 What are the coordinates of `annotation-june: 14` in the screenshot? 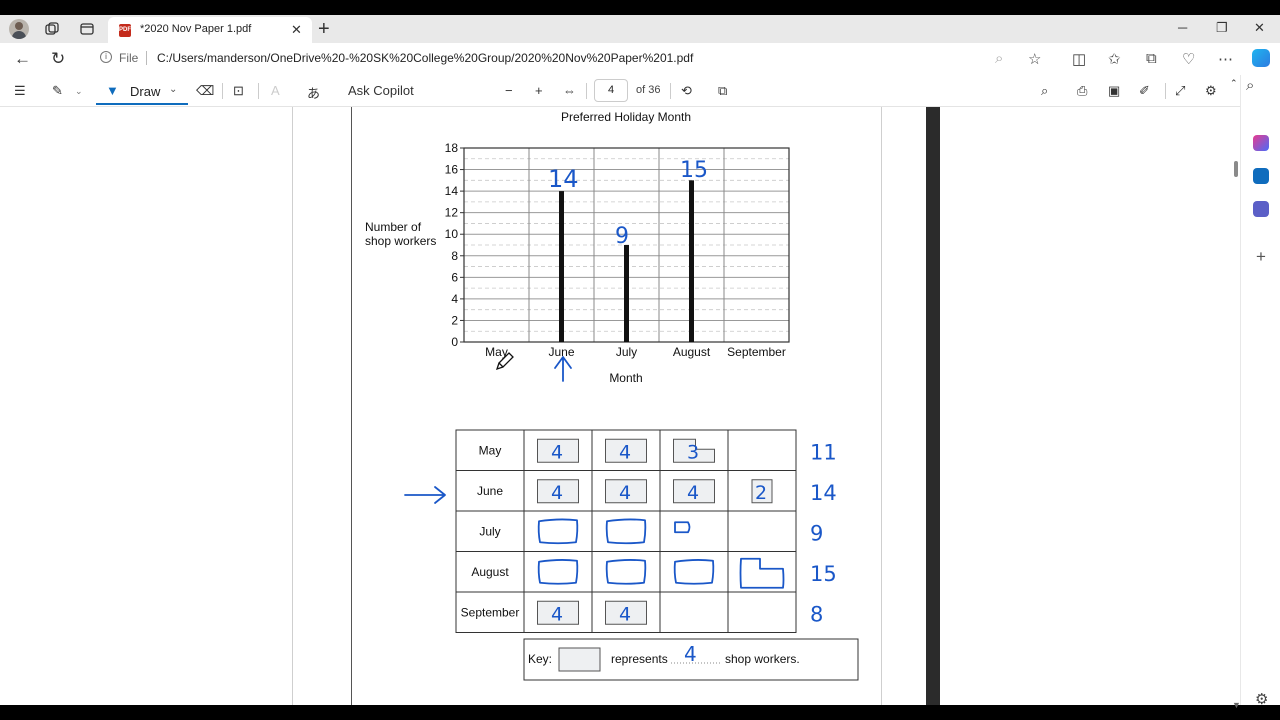 It's located at (563, 179).